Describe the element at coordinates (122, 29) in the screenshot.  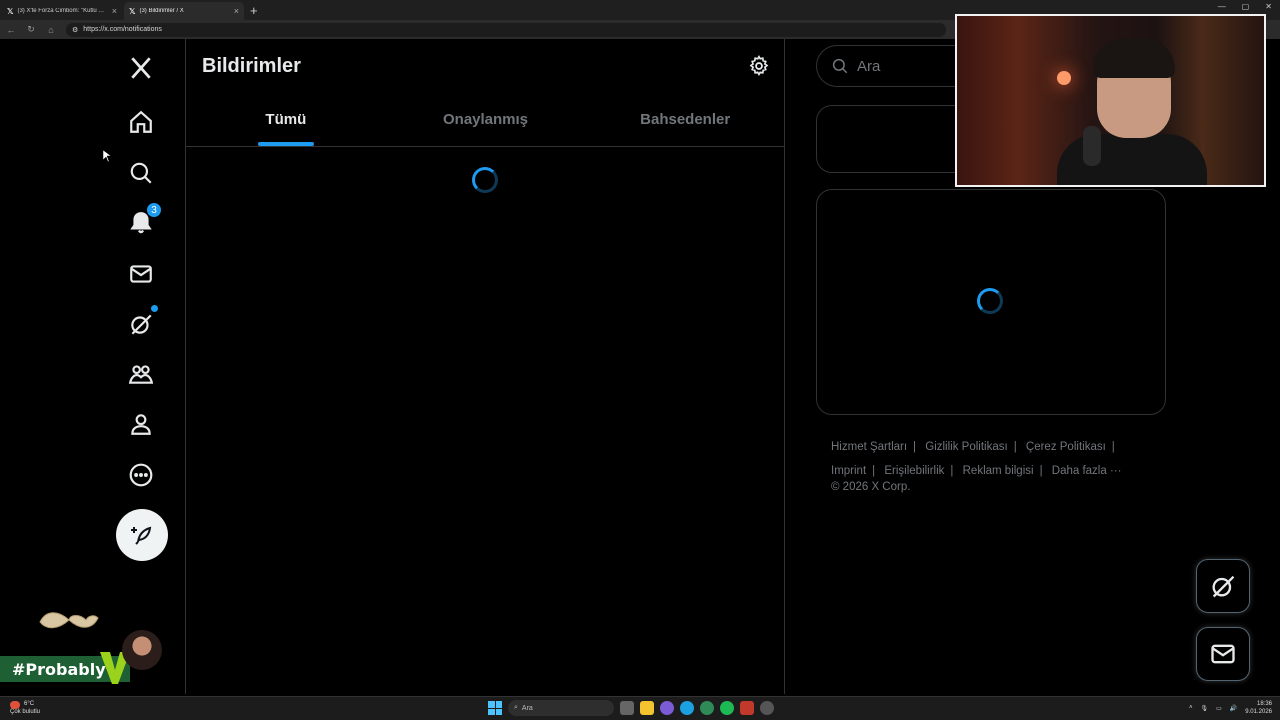
I see `url-text: https://x.com/notifications` at that location.